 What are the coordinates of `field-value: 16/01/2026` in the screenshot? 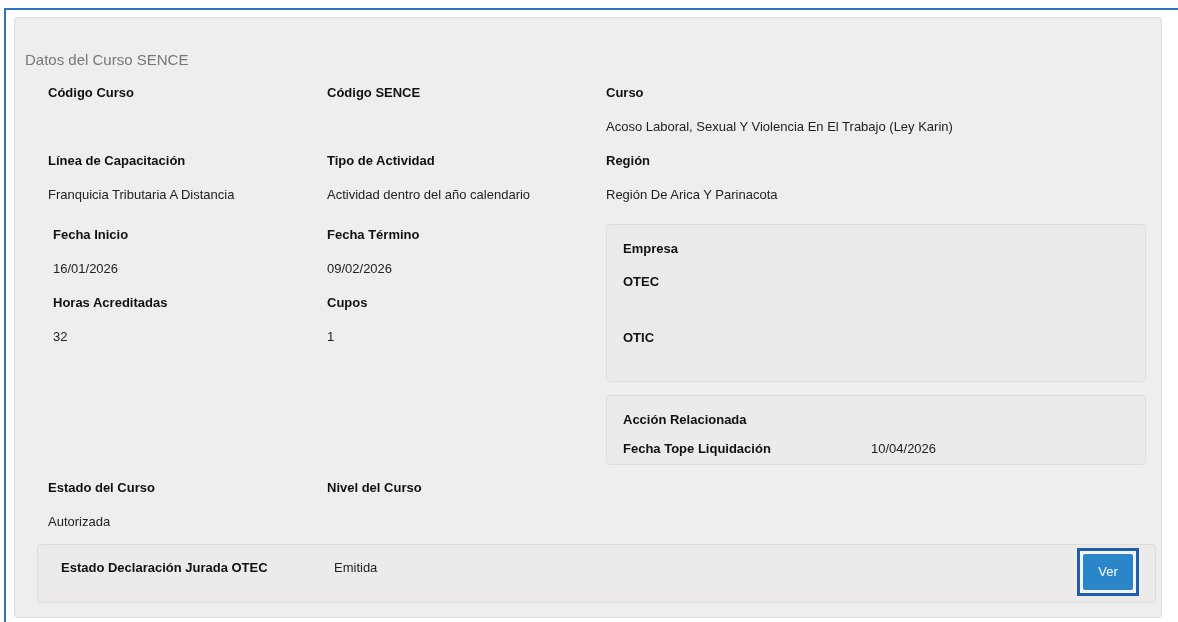 It's located at (86, 269).